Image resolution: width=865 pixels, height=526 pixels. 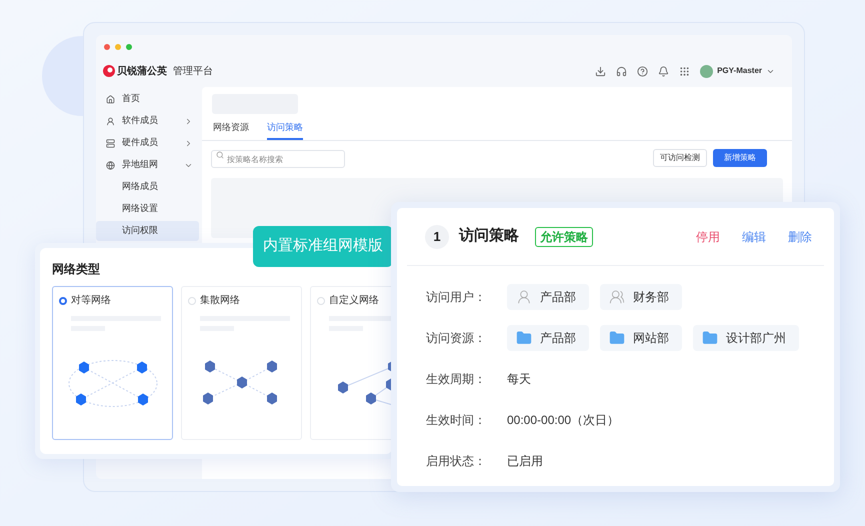 I want to click on sidebar-item: 硬件成员, so click(x=147, y=143).